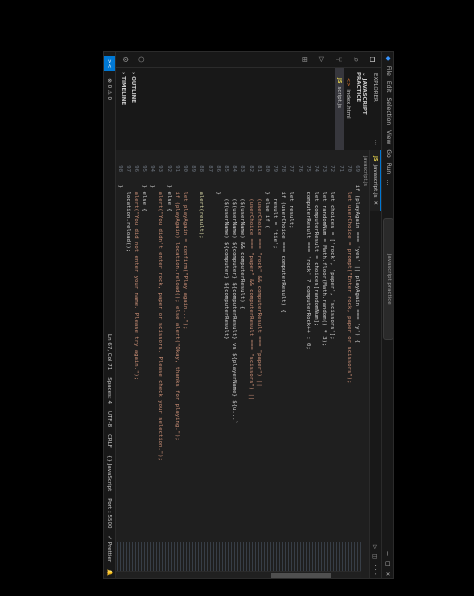  I want to click on code-line: 71, so click(340, 345).